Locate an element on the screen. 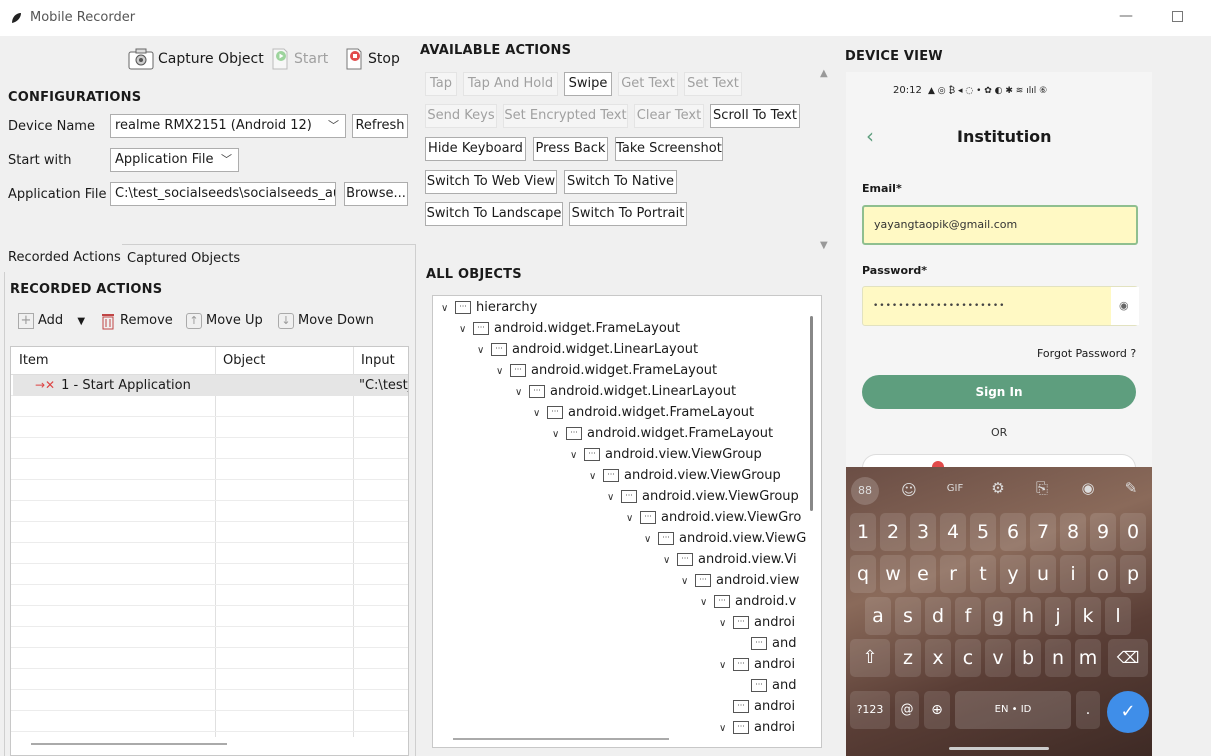 This screenshot has height=756, width=1211. tap-button: Tap is located at coordinates (441, 84).